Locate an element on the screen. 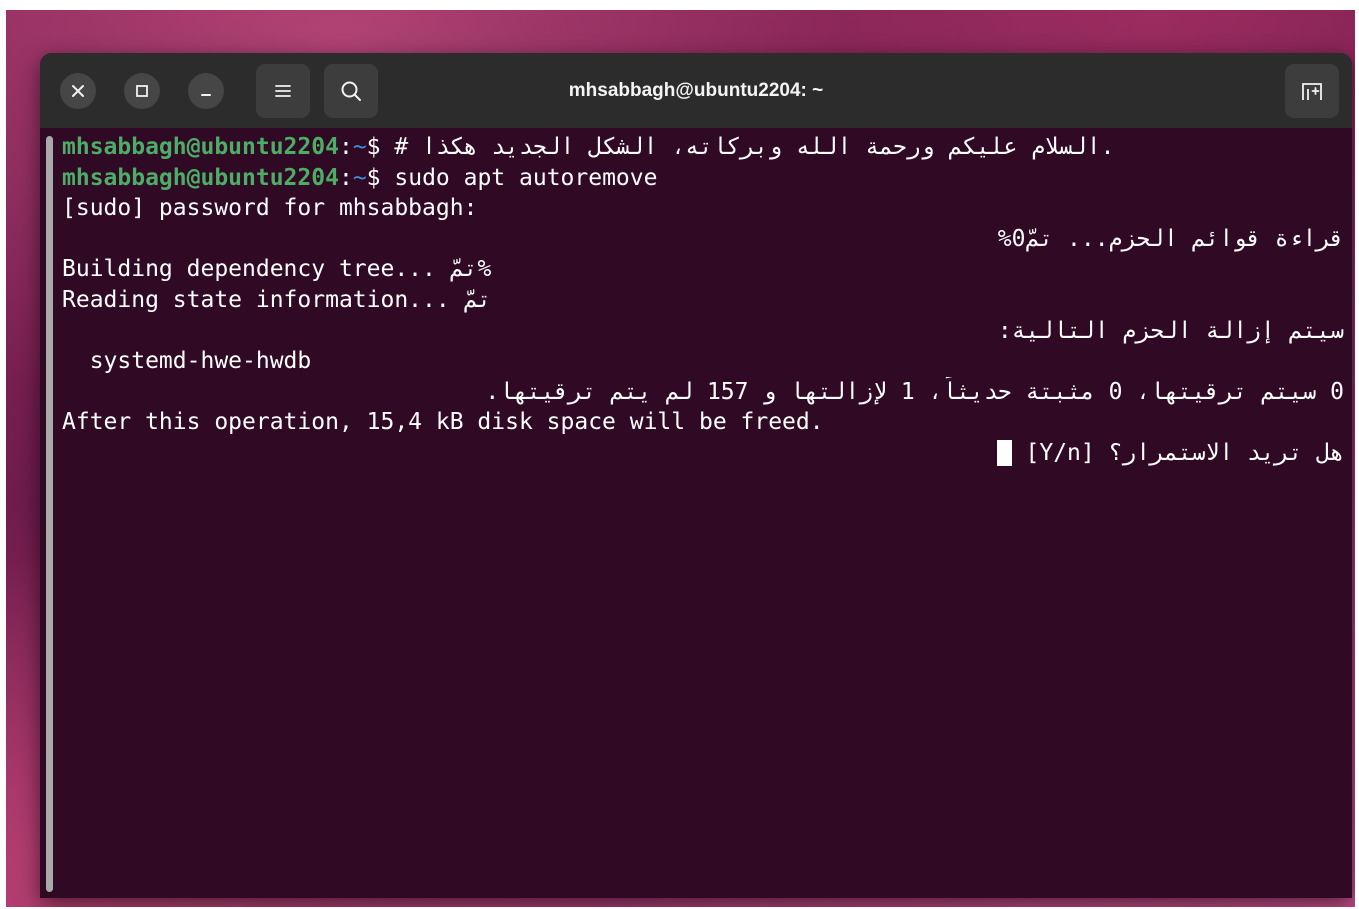 The height and width of the screenshot is (909, 1359). text-cursor is located at coordinates (1004, 453).